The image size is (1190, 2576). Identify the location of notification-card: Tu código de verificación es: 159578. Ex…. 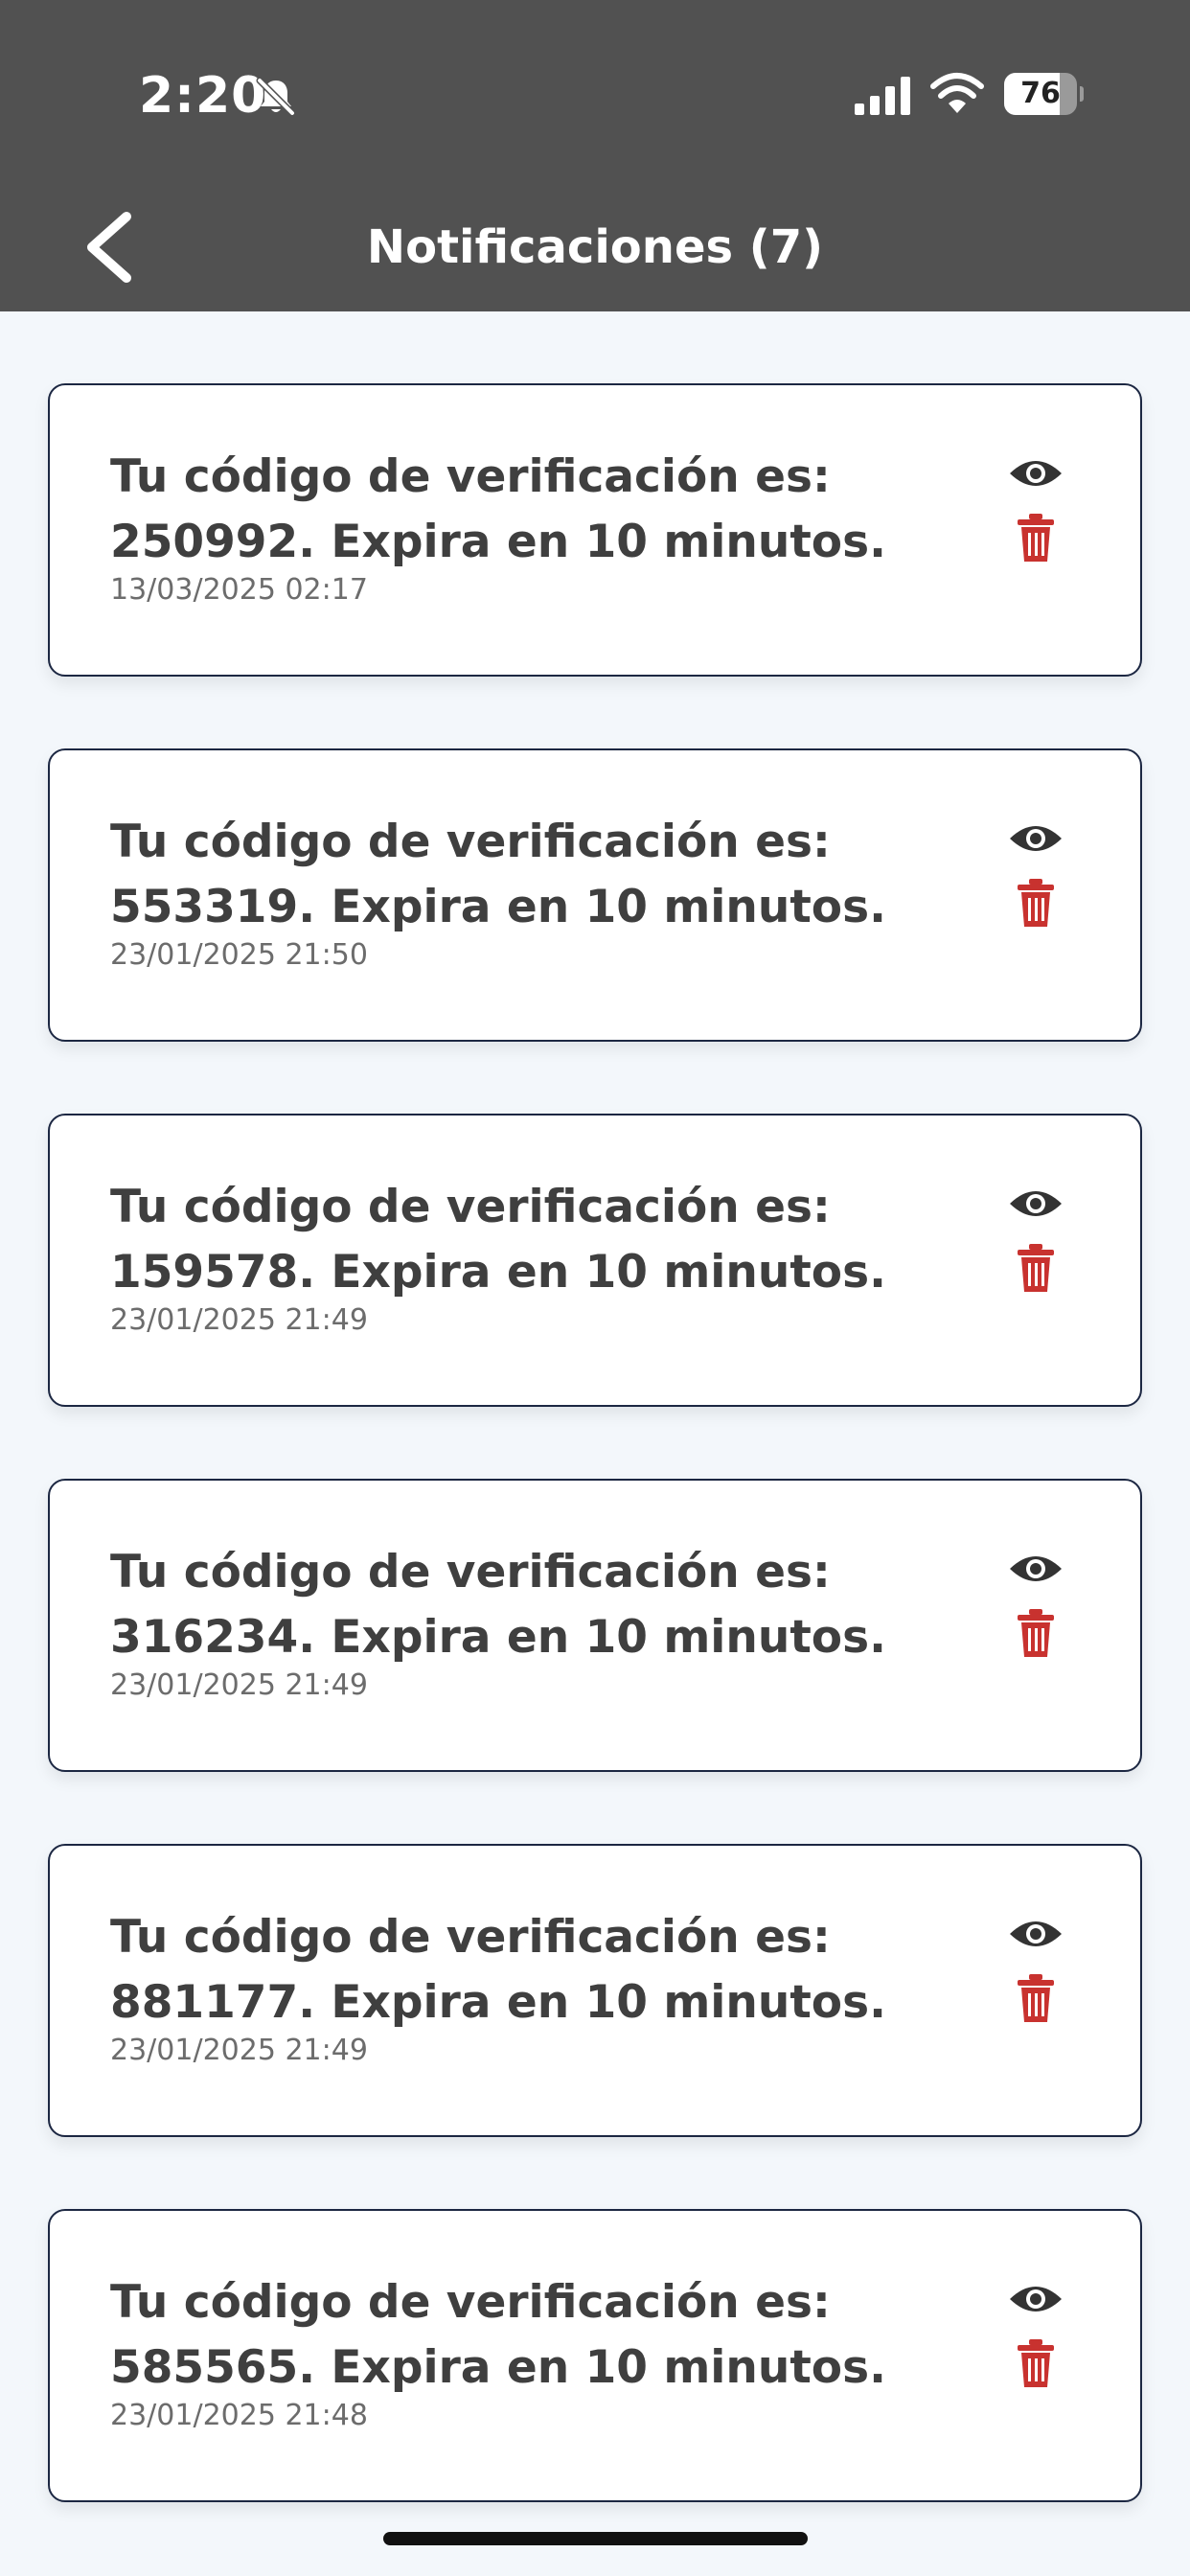
(595, 1260).